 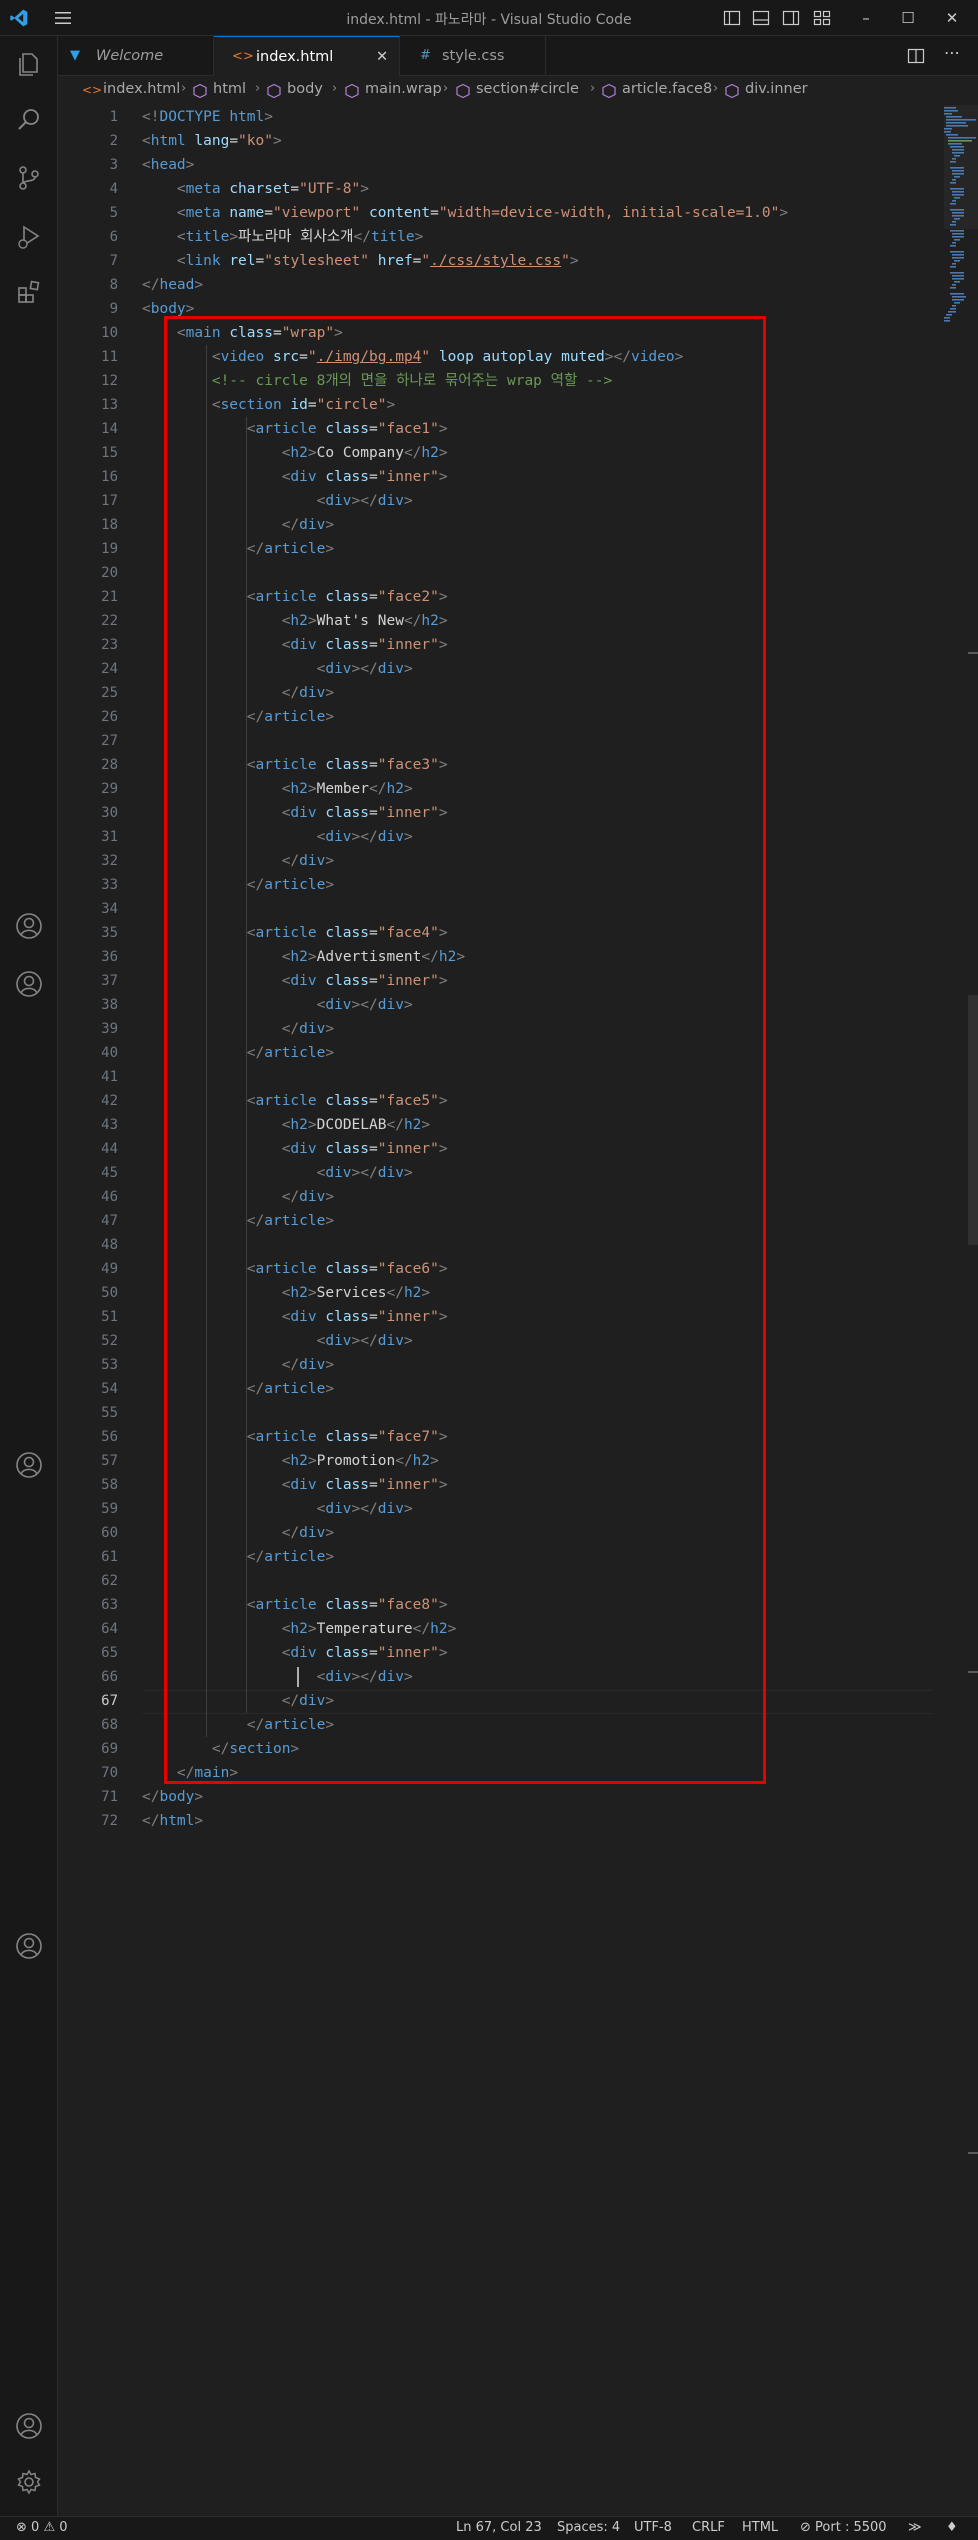 I want to click on code-line: <html lang="ko">, so click(x=212, y=141).